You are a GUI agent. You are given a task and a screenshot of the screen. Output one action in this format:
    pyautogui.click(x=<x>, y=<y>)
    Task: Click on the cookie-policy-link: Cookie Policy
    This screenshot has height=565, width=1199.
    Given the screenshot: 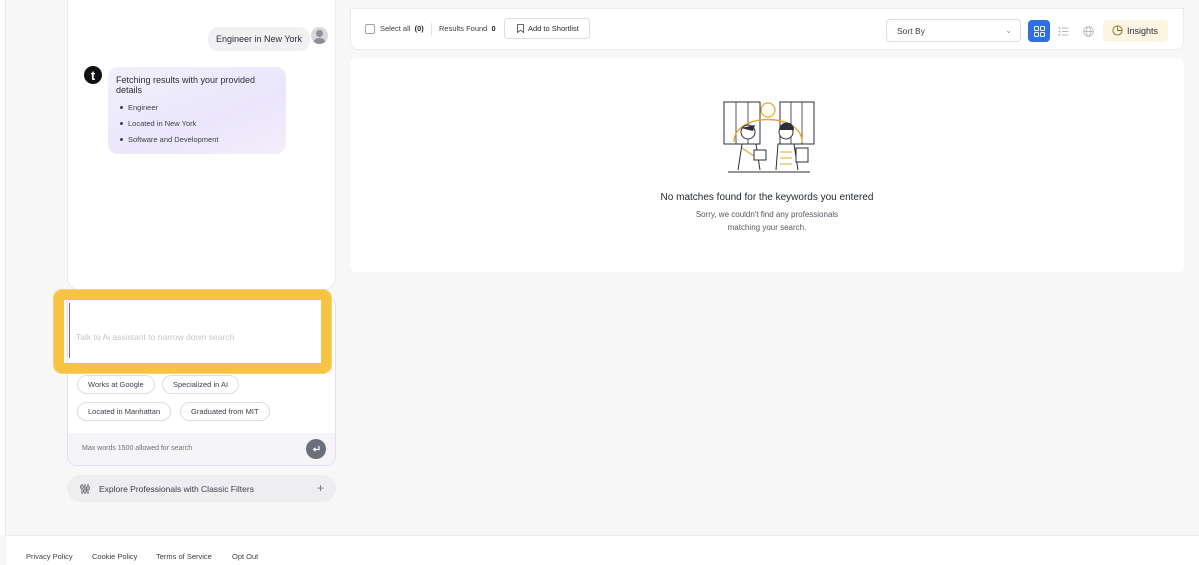 What is the action you would take?
    pyautogui.click(x=114, y=556)
    